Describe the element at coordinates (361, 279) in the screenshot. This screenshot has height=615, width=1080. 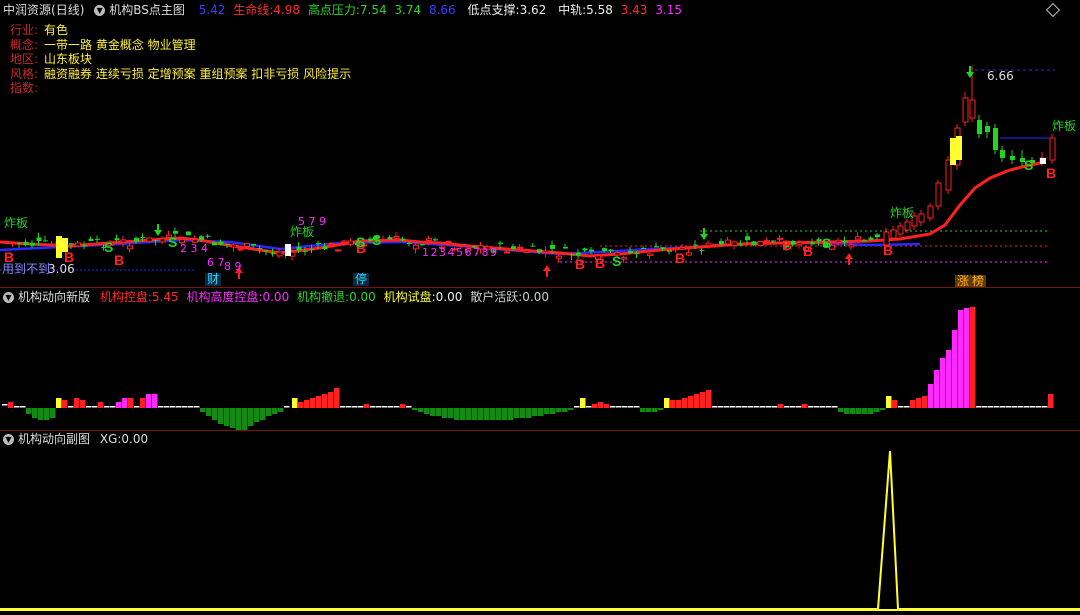
I see `event-ting: 停` at that location.